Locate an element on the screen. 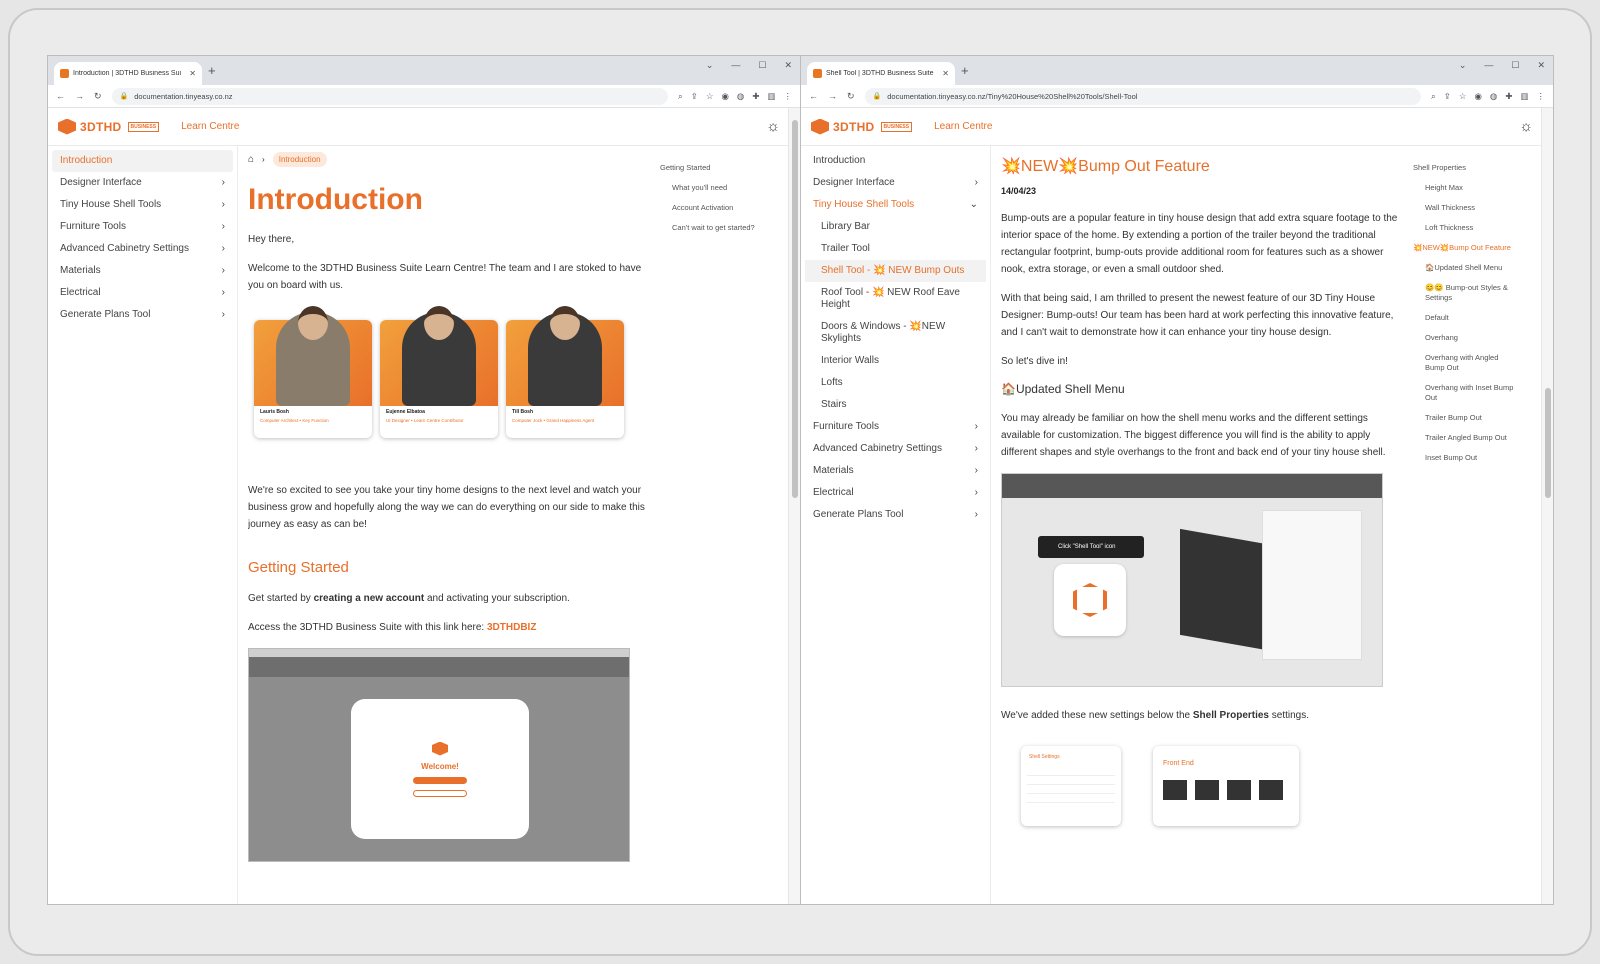  sidebar-subitem: Library Bar is located at coordinates (895, 227).